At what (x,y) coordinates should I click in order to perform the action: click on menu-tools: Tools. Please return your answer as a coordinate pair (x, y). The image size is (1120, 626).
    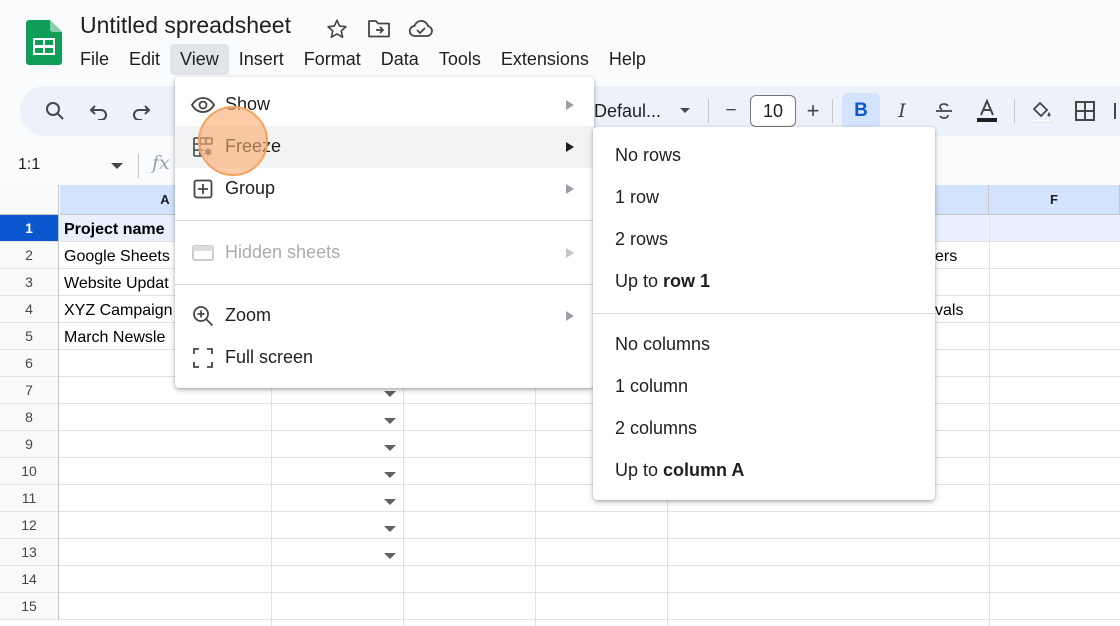
    Looking at the image, I should click on (460, 59).